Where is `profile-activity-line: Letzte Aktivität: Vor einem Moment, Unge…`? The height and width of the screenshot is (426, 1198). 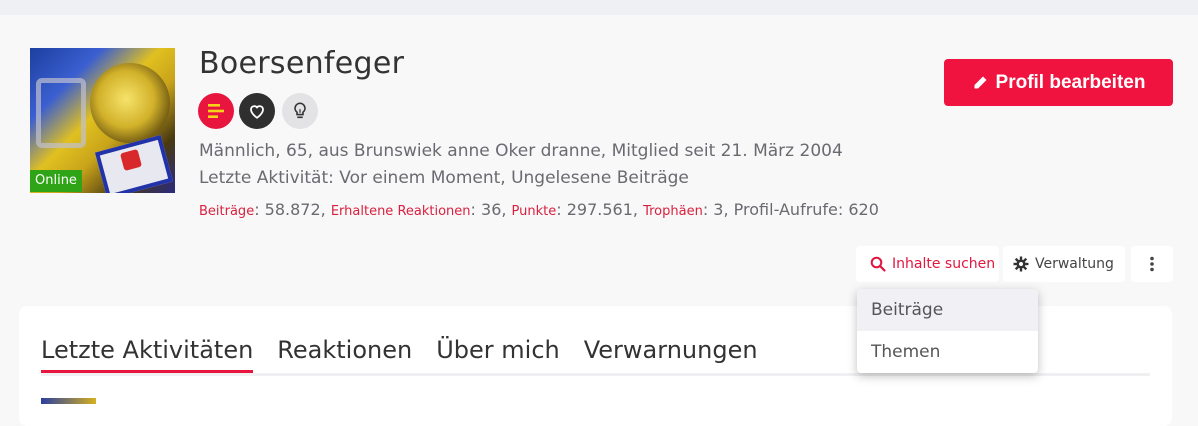 profile-activity-line: Letzte Aktivität: Vor einem Moment, Unge… is located at coordinates (444, 178).